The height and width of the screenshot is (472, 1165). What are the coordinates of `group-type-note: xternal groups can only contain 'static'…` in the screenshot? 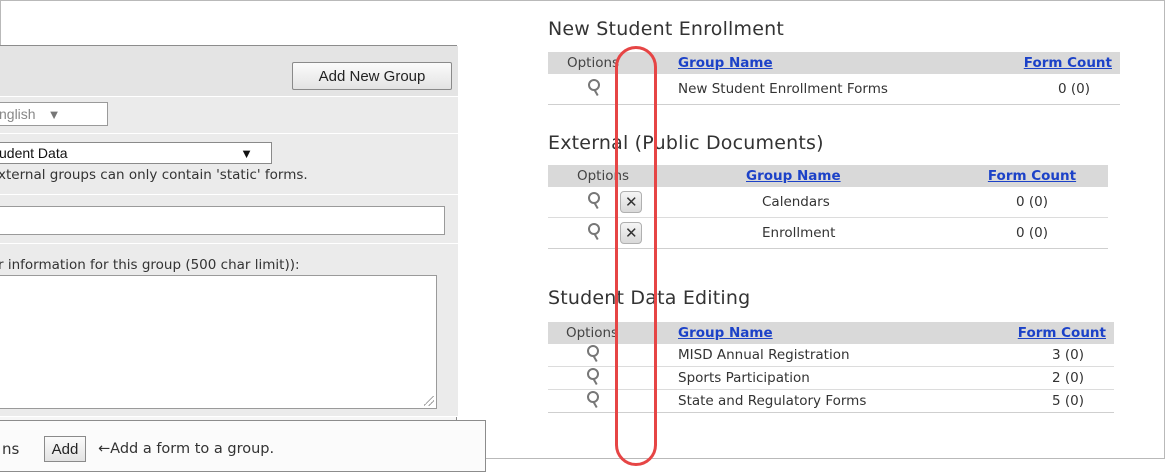 It's located at (154, 175).